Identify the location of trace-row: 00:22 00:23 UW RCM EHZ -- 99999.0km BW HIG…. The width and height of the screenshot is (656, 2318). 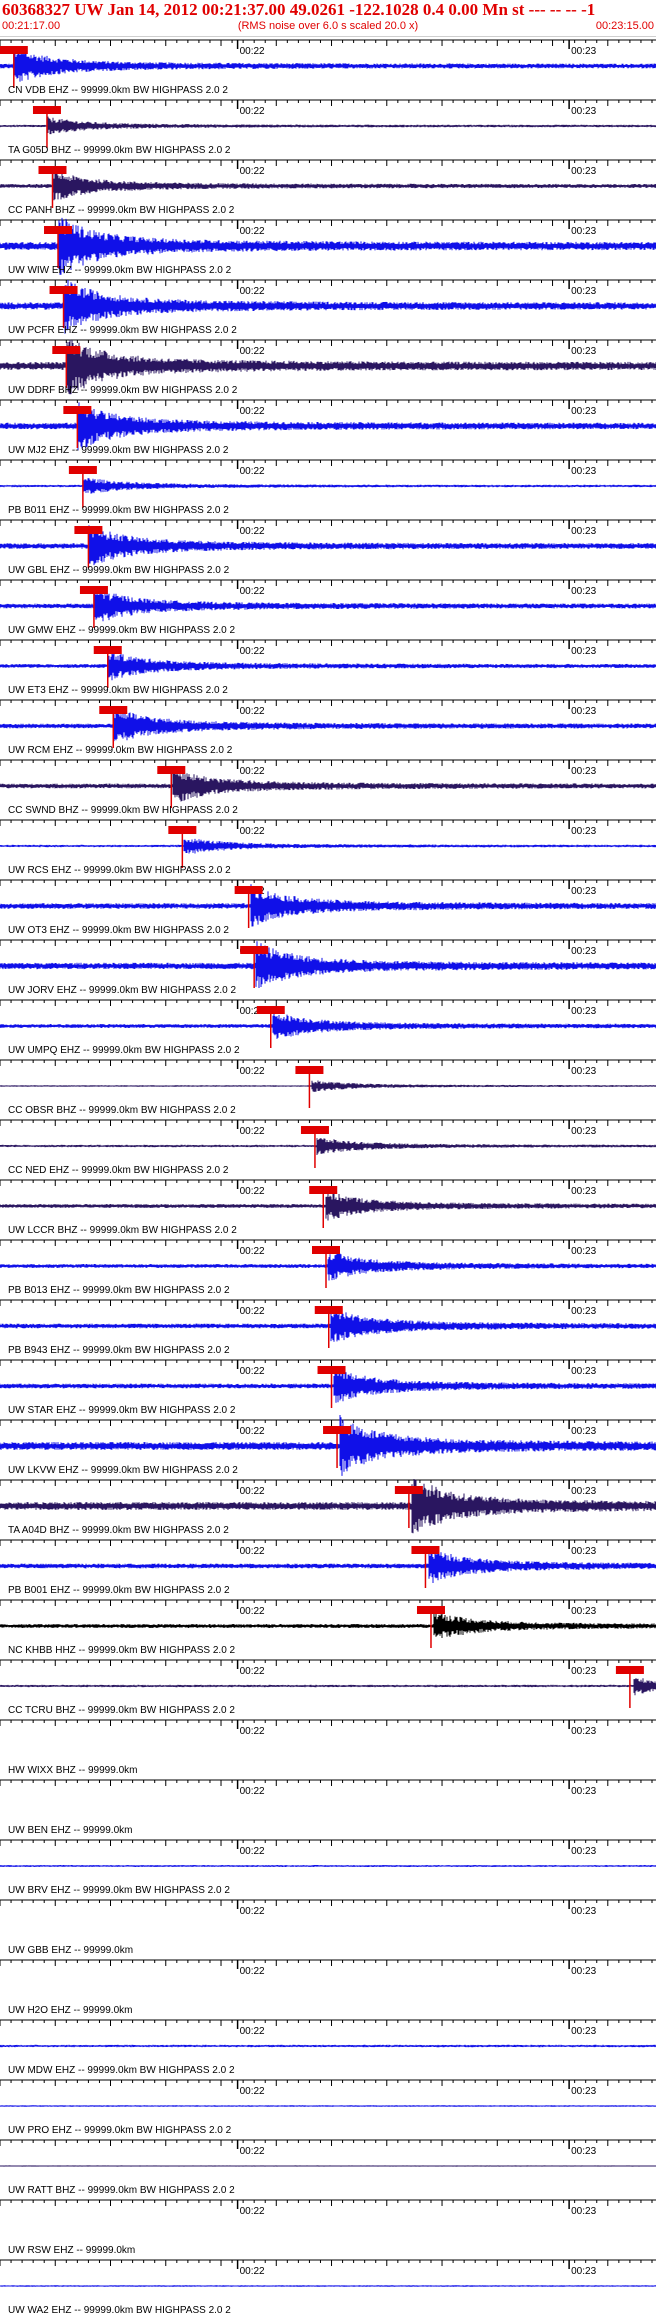
(328, 727).